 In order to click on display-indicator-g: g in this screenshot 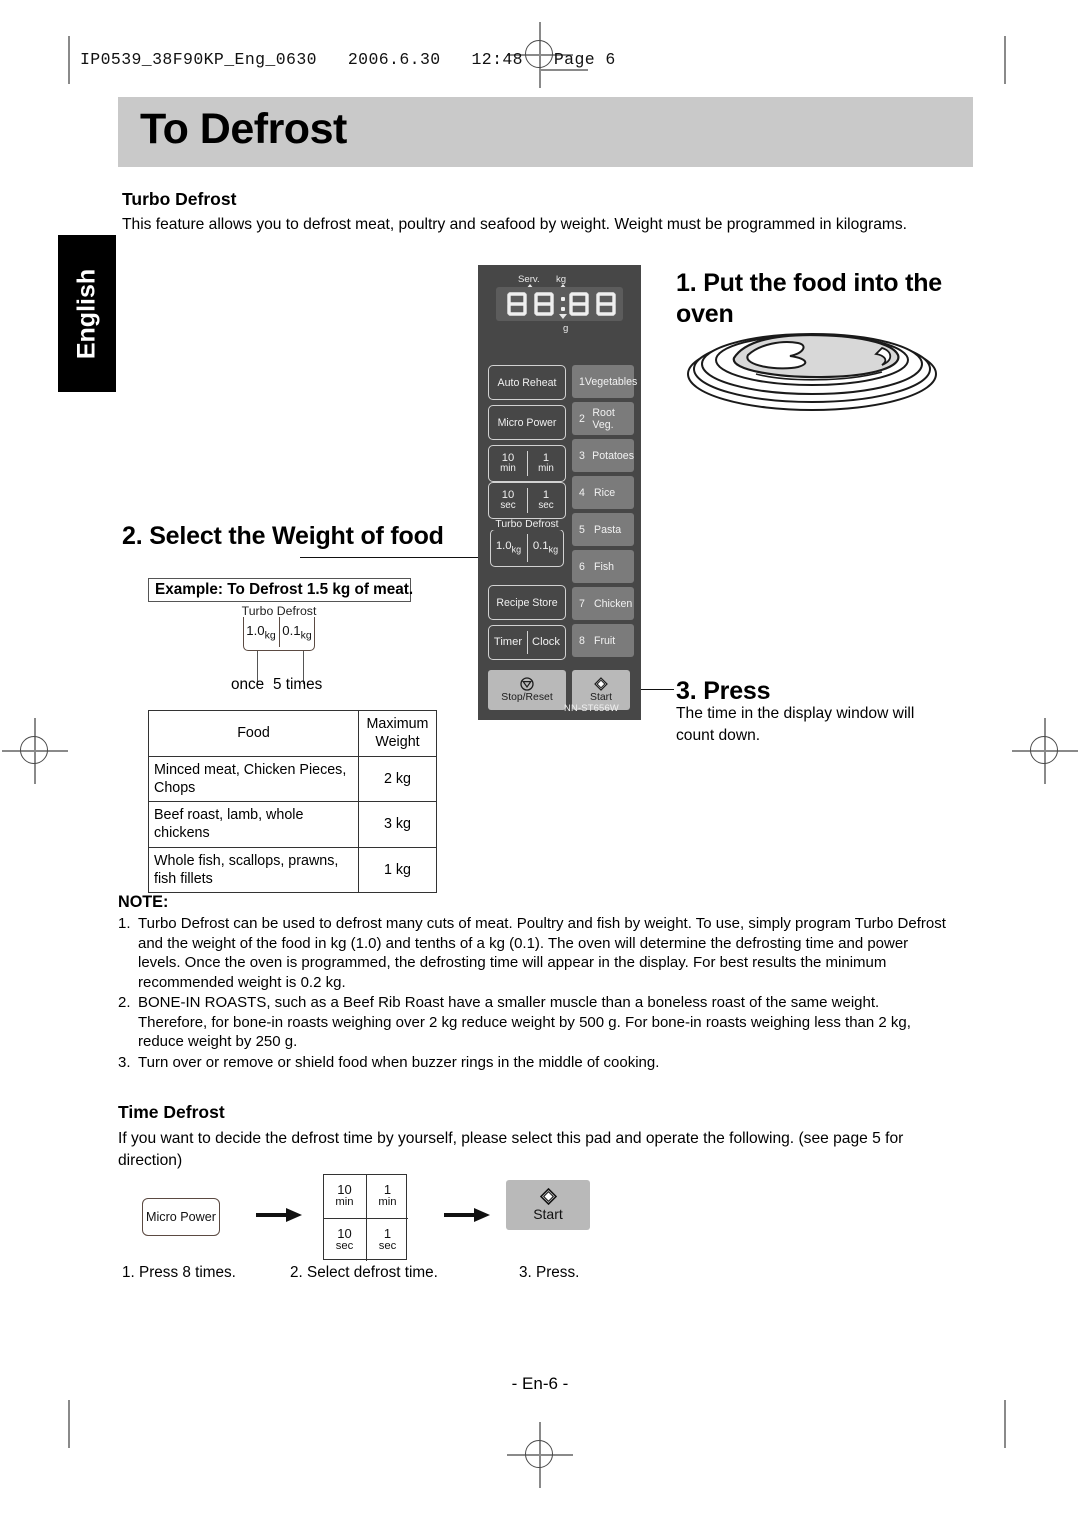, I will do `click(566, 328)`.